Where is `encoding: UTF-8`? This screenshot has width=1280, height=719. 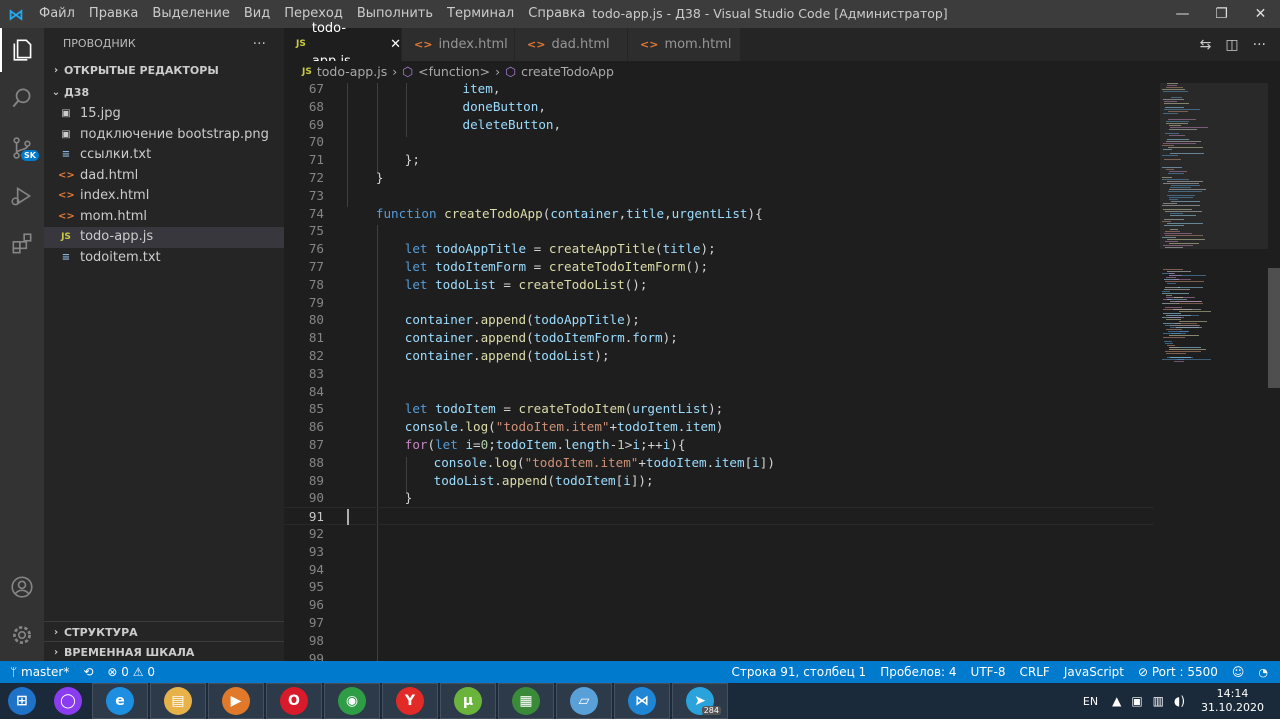 encoding: UTF-8 is located at coordinates (988, 672).